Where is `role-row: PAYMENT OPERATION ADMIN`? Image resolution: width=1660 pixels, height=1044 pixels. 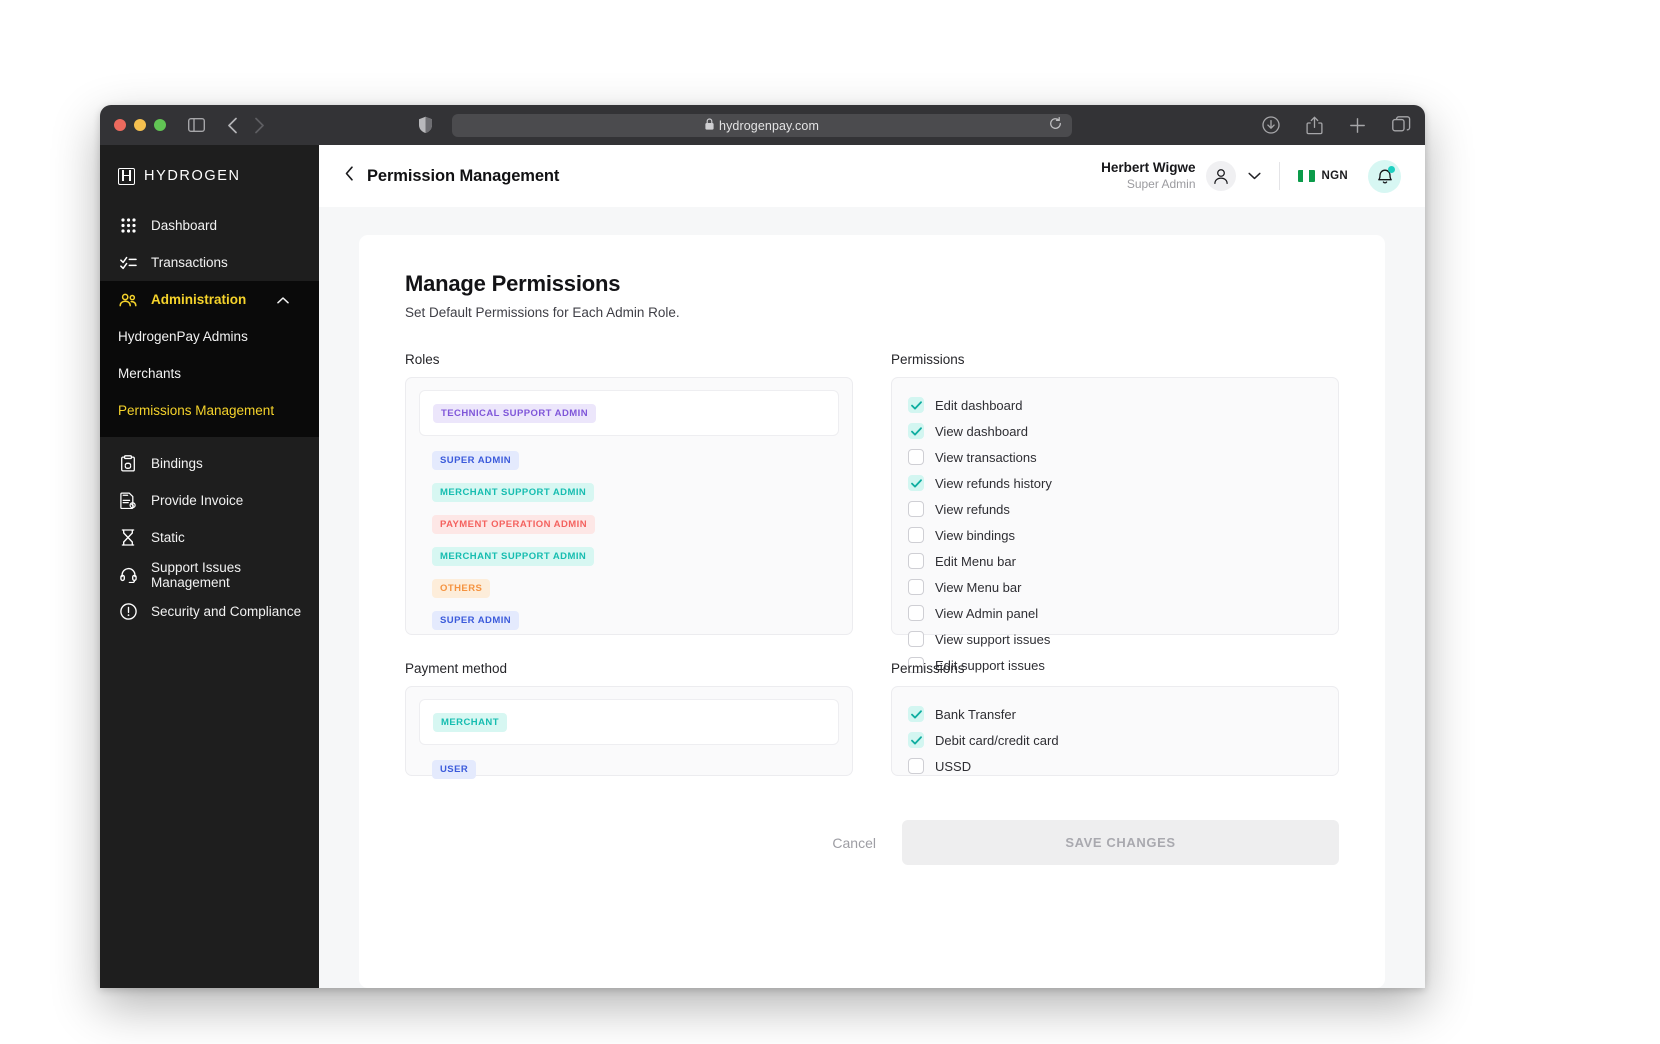 role-row: PAYMENT OPERATION ADMIN is located at coordinates (629, 524).